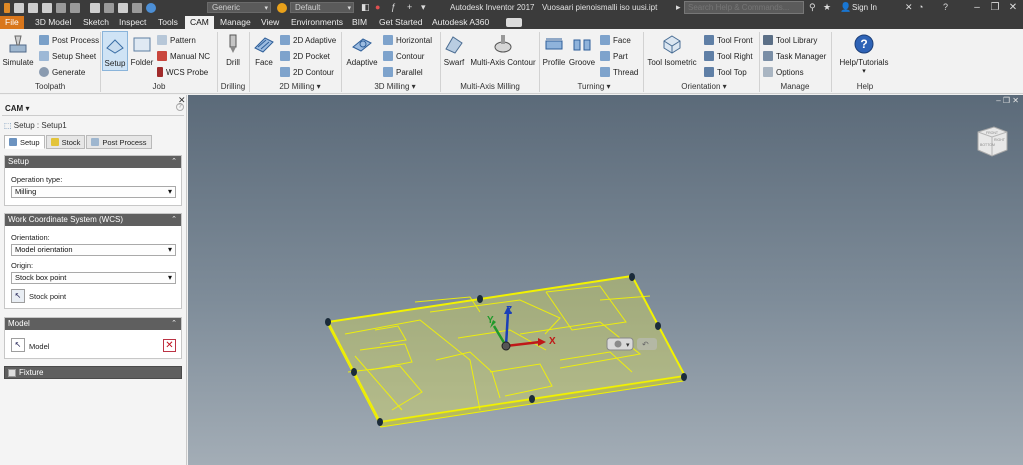 The height and width of the screenshot is (465, 1023). What do you see at coordinates (393, 7) in the screenshot?
I see `fx-icon: ƒ` at bounding box center [393, 7].